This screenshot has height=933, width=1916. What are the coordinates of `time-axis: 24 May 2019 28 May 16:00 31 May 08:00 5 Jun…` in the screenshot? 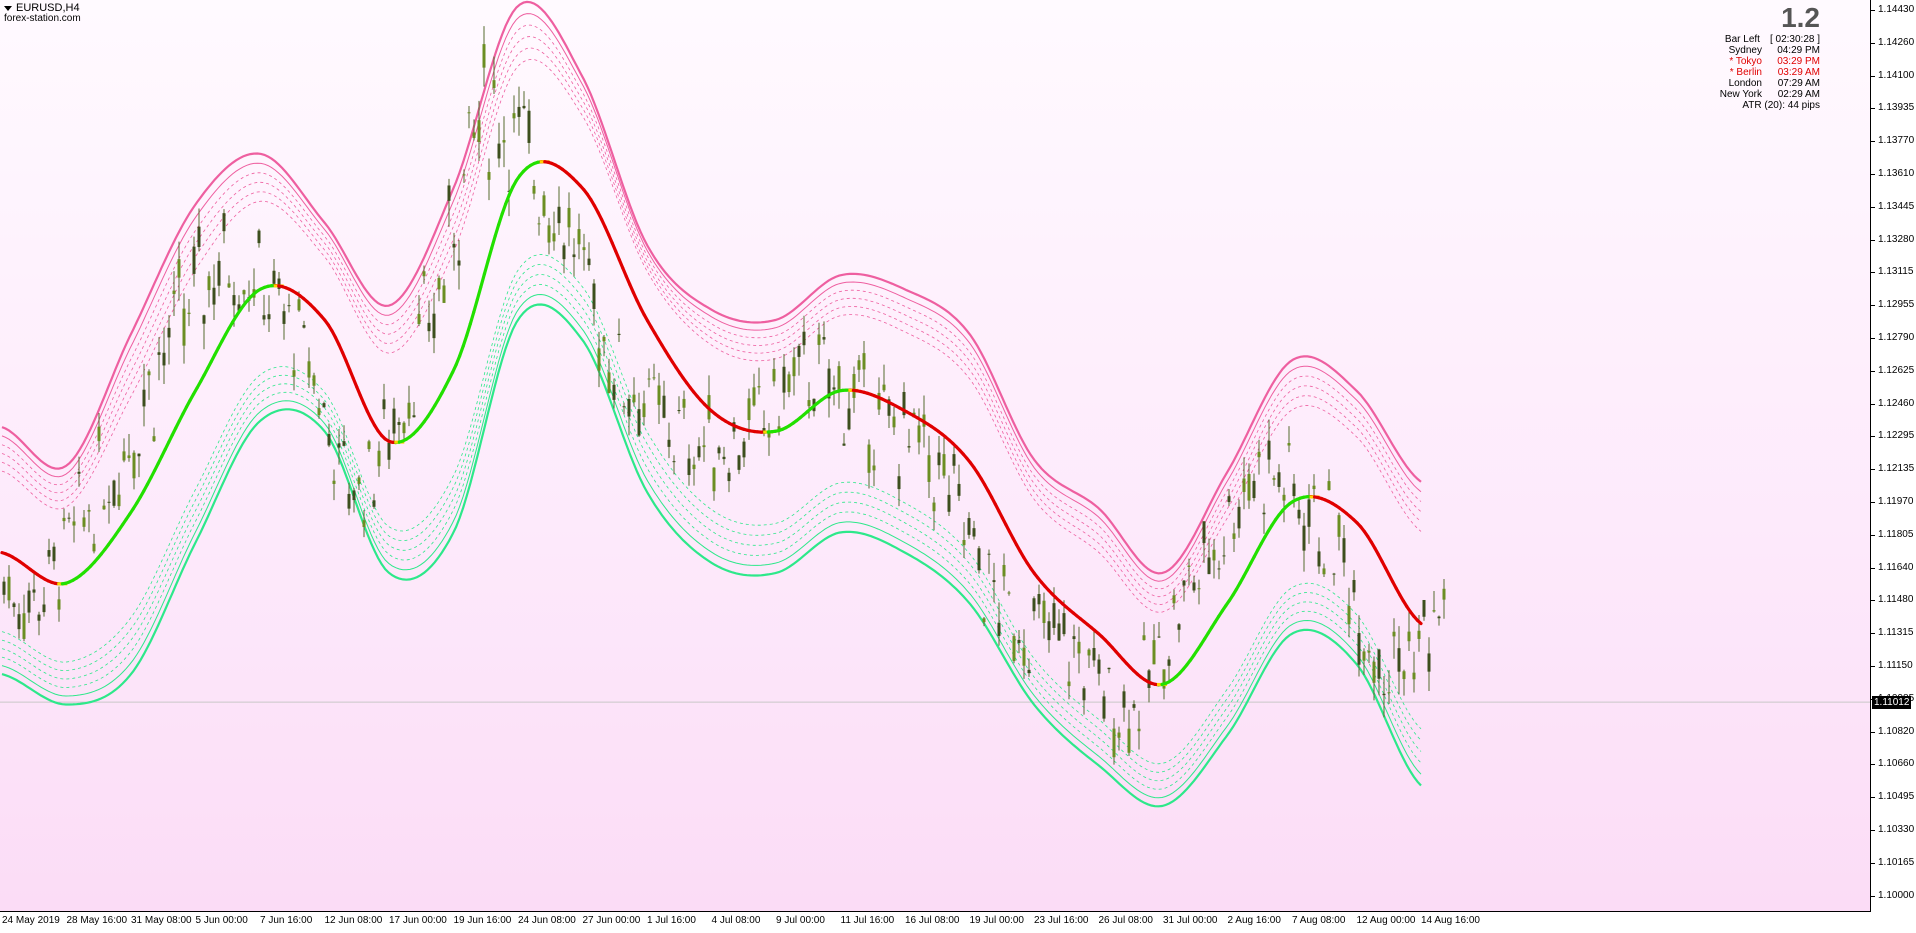 It's located at (935, 922).